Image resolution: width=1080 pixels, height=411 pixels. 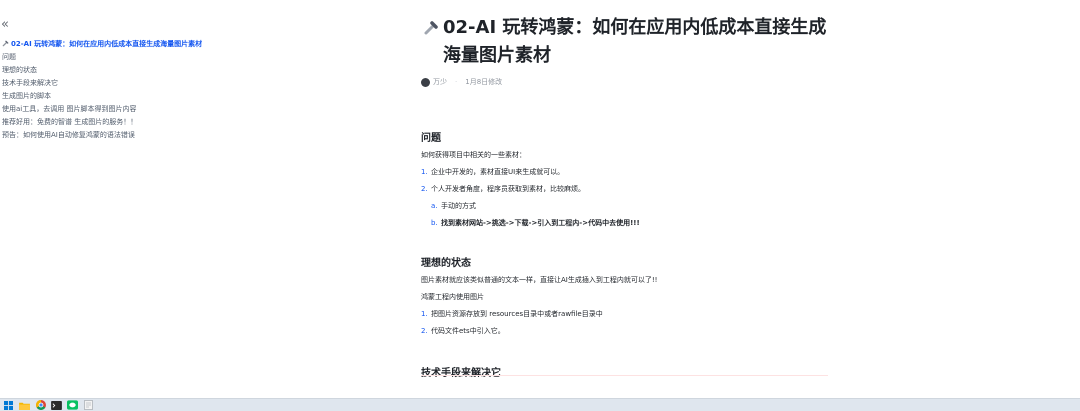 I want to click on list-item: 2. 代码文件ets中引入它。, so click(x=463, y=331).